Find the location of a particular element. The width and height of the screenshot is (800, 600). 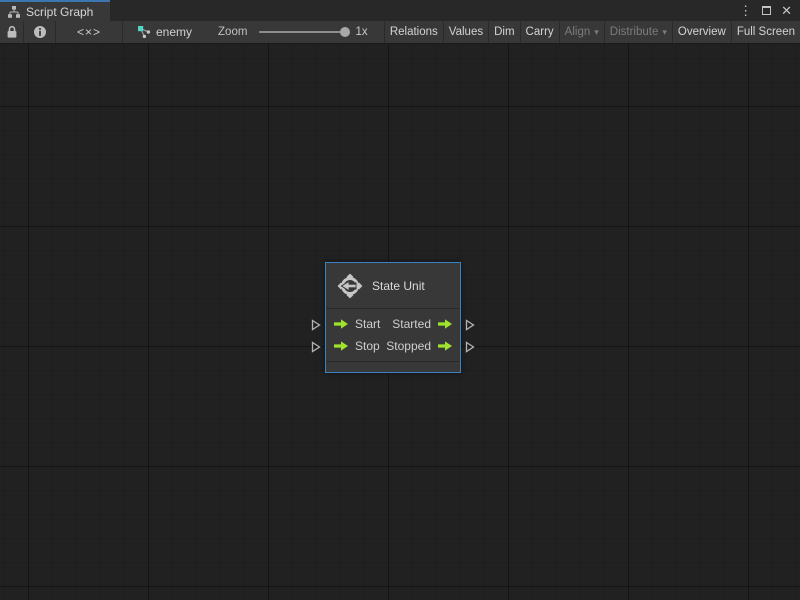

port-label: Stop is located at coordinates (367, 346).